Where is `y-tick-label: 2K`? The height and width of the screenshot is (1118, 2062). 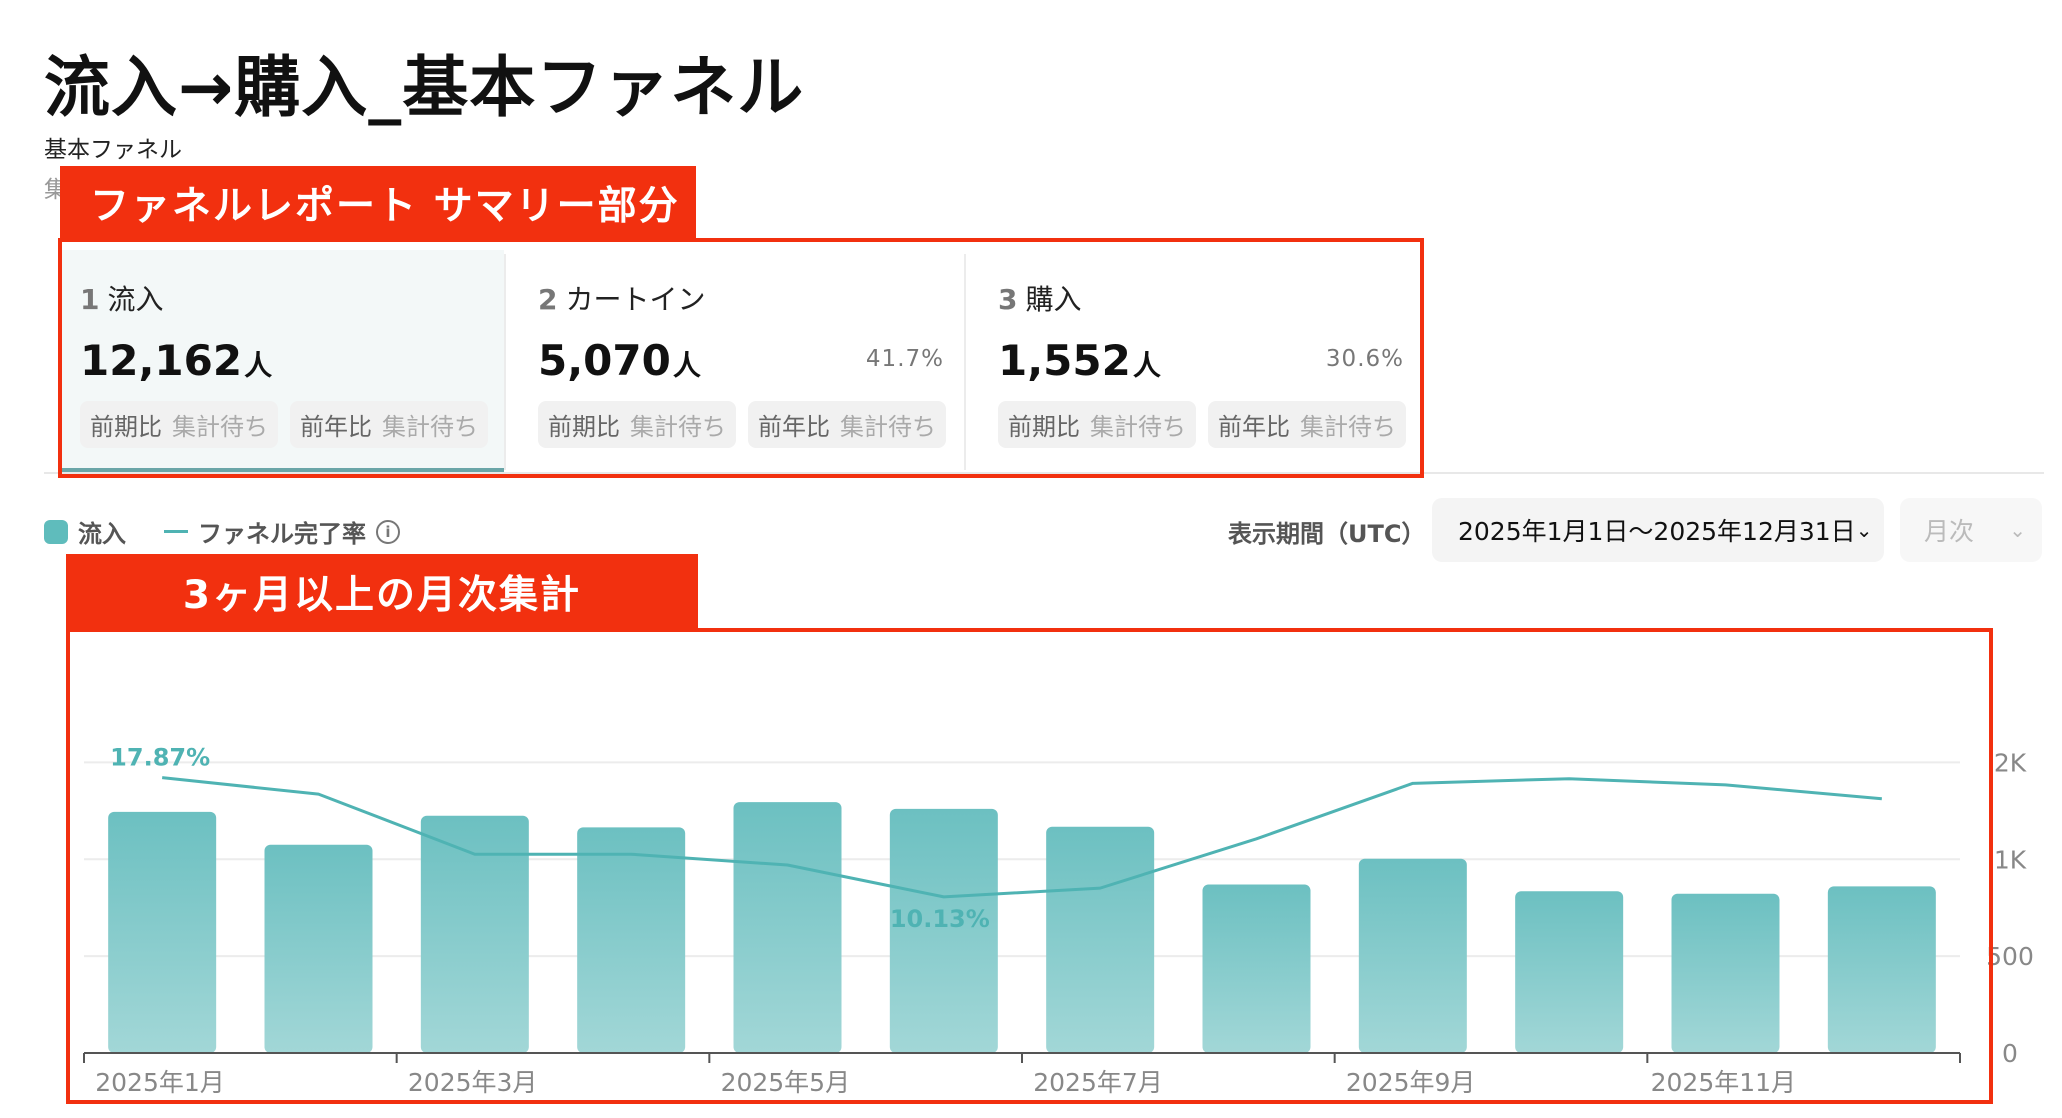
y-tick-label: 2K is located at coordinates (2010, 762).